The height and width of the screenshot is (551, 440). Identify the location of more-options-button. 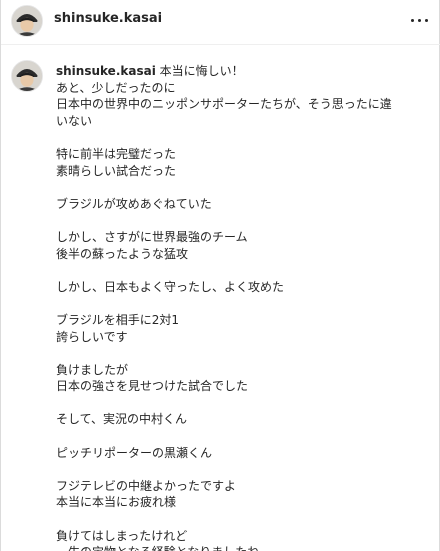
(420, 21).